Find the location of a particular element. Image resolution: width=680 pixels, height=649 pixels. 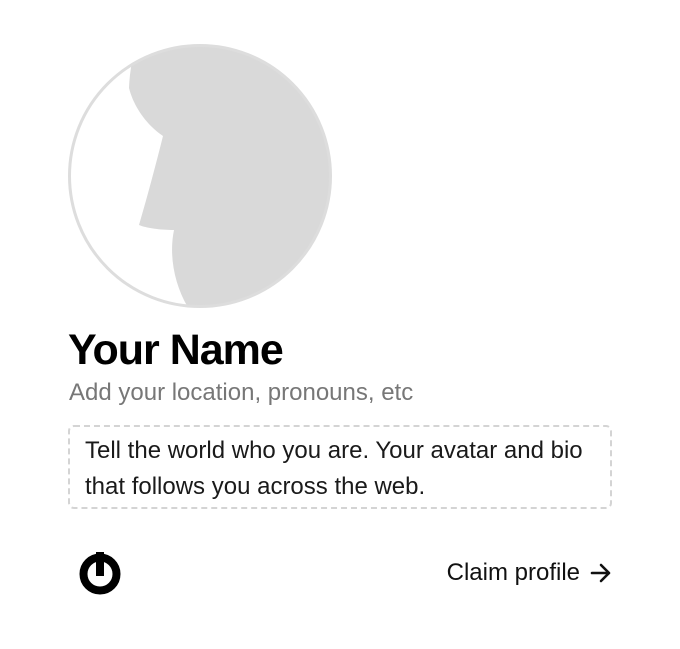

profile-meta-field: Add your location, pronouns, etc is located at coordinates (241, 393).